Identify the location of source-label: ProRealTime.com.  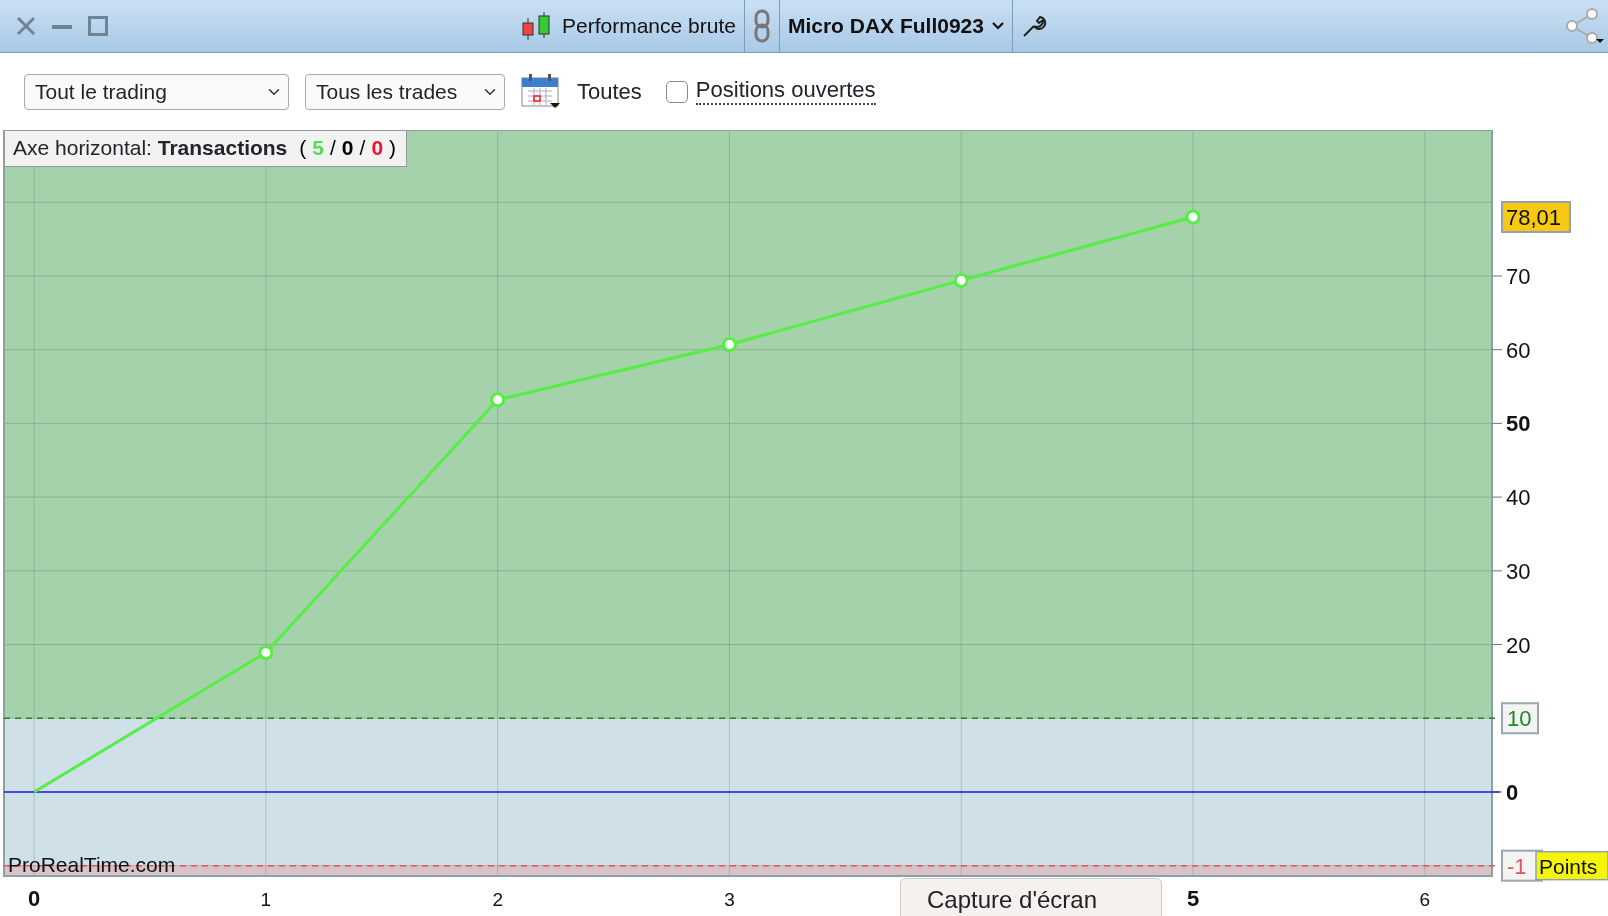
(92, 864).